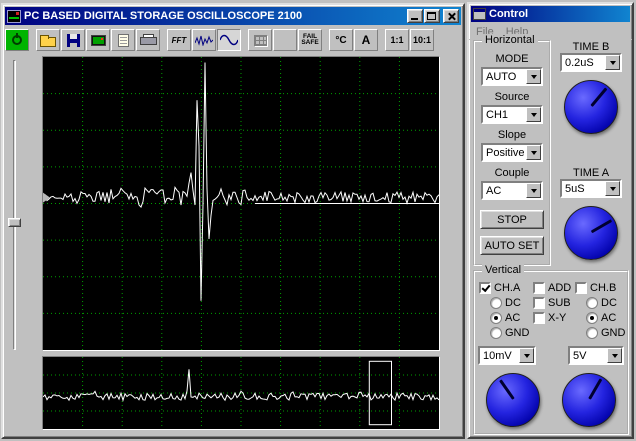  I want to click on minimize-button, so click(415, 16).